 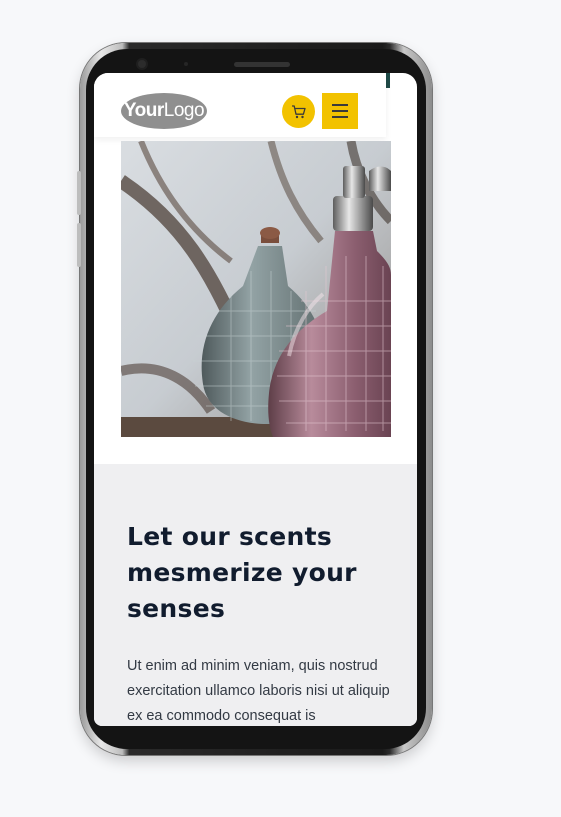 I want to click on volume-down-button, so click(x=79, y=245).